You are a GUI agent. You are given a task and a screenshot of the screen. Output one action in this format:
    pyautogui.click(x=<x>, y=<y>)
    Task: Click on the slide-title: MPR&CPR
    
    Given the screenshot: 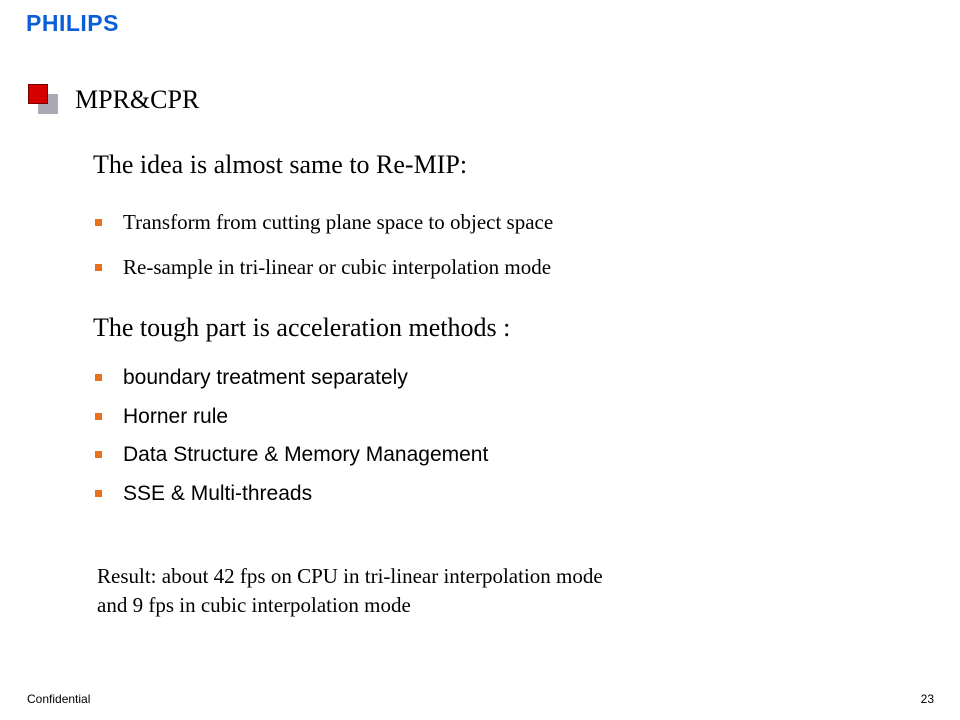 What is the action you would take?
    pyautogui.click(x=137, y=99)
    